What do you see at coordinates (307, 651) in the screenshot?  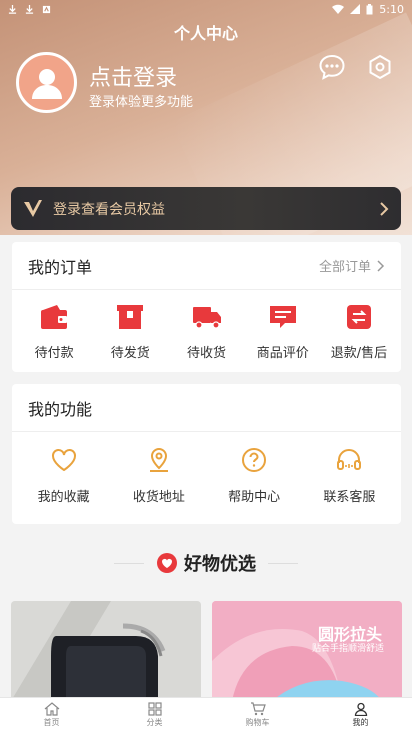 I see `product-card: 圆形拉头 贴合手指顺滑舒适` at bounding box center [307, 651].